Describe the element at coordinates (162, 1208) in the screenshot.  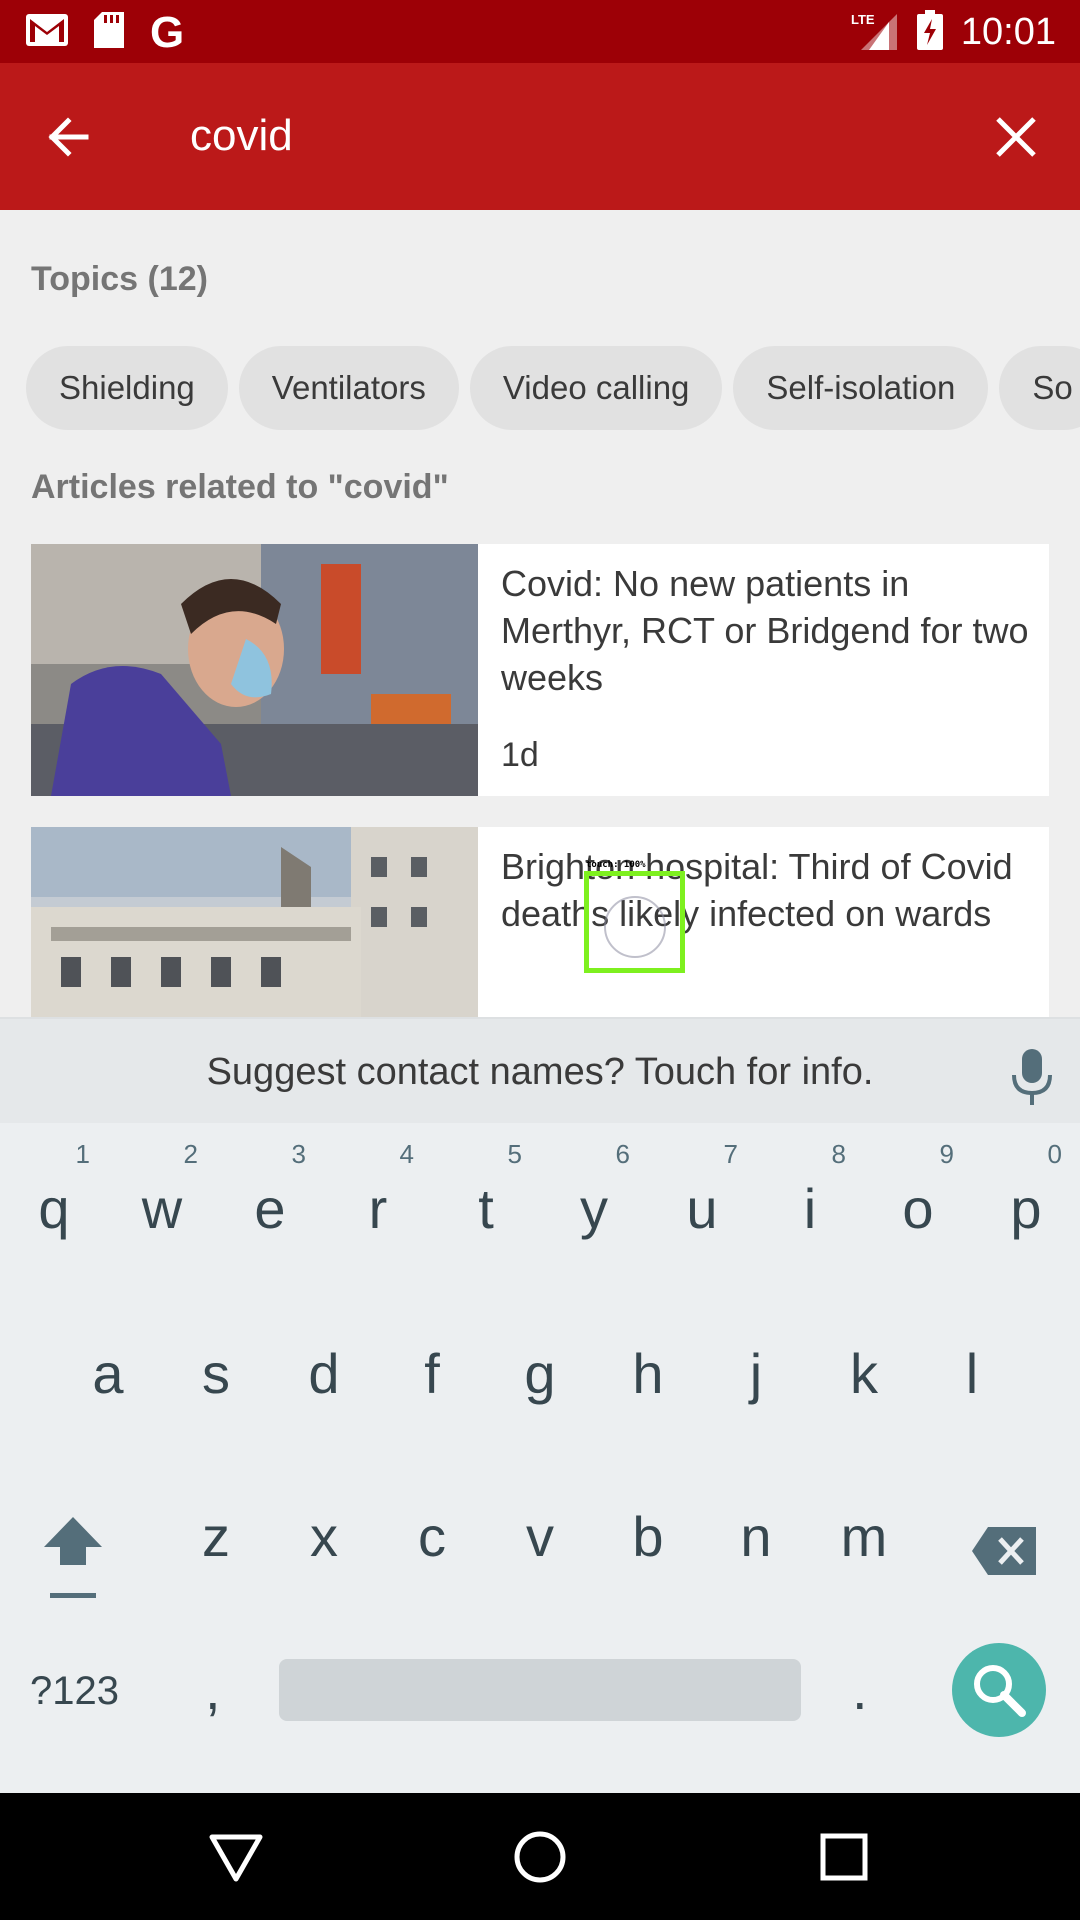
I see `key-label: w` at that location.